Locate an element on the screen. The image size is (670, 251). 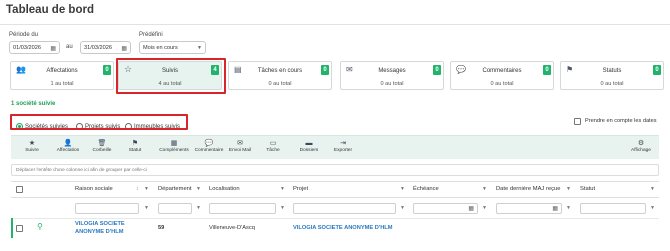
column-header-date-maj: Date dernière MAJ reçue is located at coordinates (528, 189).